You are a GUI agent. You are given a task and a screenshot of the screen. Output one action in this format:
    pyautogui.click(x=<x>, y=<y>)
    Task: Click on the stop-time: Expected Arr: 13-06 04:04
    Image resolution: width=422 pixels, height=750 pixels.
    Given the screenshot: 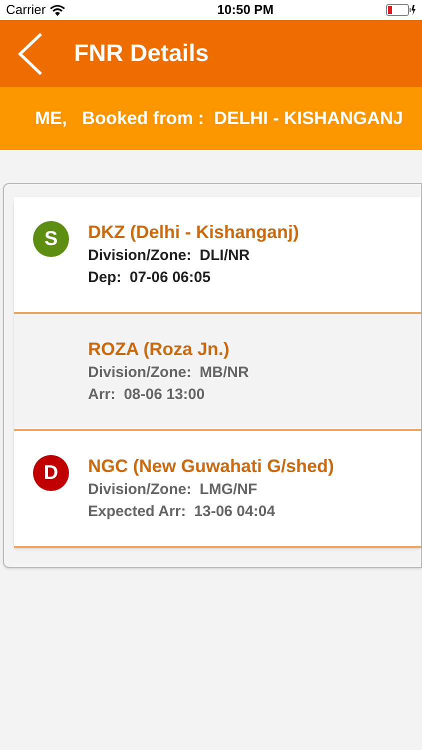 What is the action you would take?
    pyautogui.click(x=182, y=512)
    